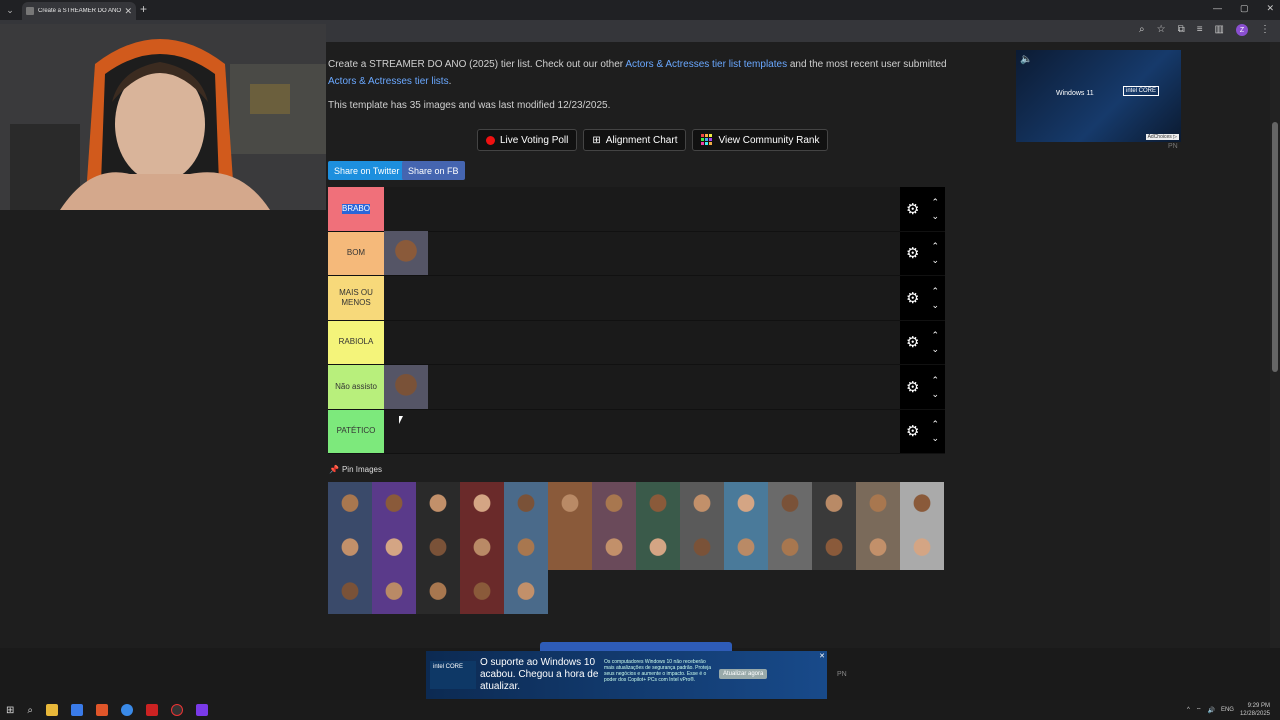 This screenshot has width=1280, height=720. I want to click on bookmark-star-icon: ☆, so click(1161, 30).